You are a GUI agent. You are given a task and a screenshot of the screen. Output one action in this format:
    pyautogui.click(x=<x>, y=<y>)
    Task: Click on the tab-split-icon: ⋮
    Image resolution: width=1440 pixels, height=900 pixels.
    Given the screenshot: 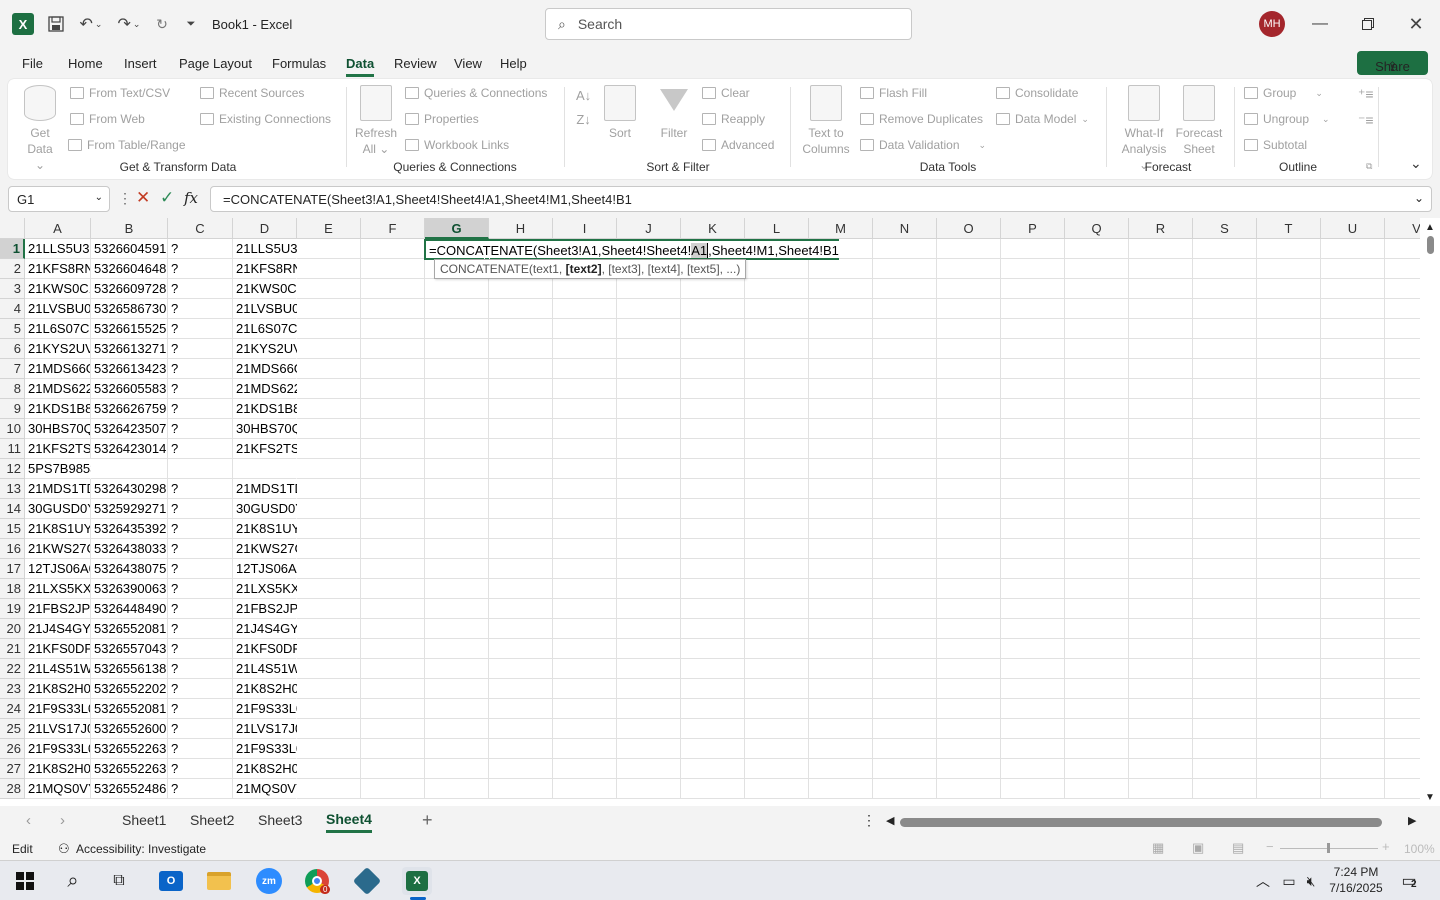 What is the action you would take?
    pyautogui.click(x=869, y=820)
    